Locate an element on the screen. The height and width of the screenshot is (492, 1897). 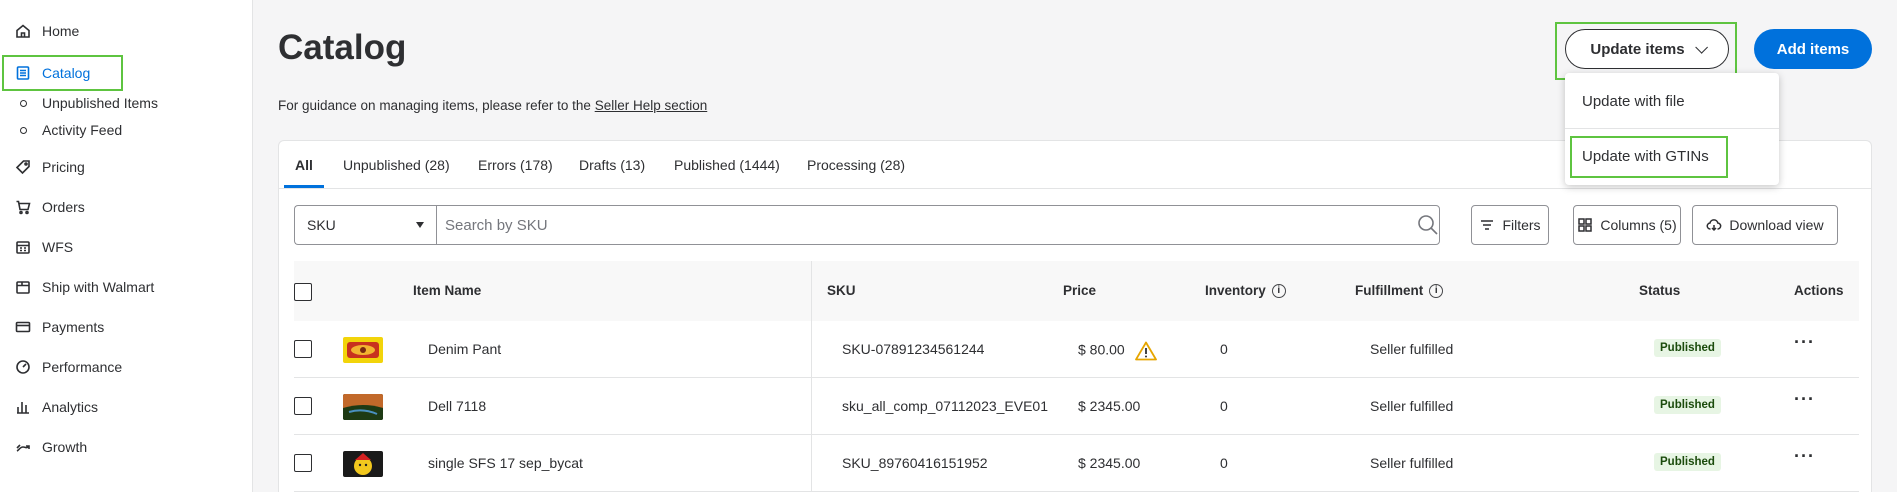
caret-down-icon is located at coordinates (420, 225).